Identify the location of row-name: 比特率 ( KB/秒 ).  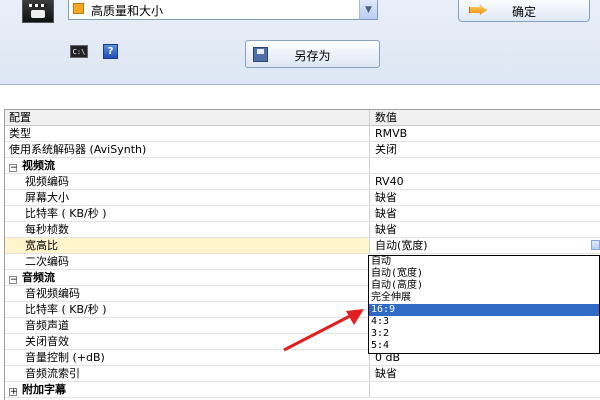
(66, 213).